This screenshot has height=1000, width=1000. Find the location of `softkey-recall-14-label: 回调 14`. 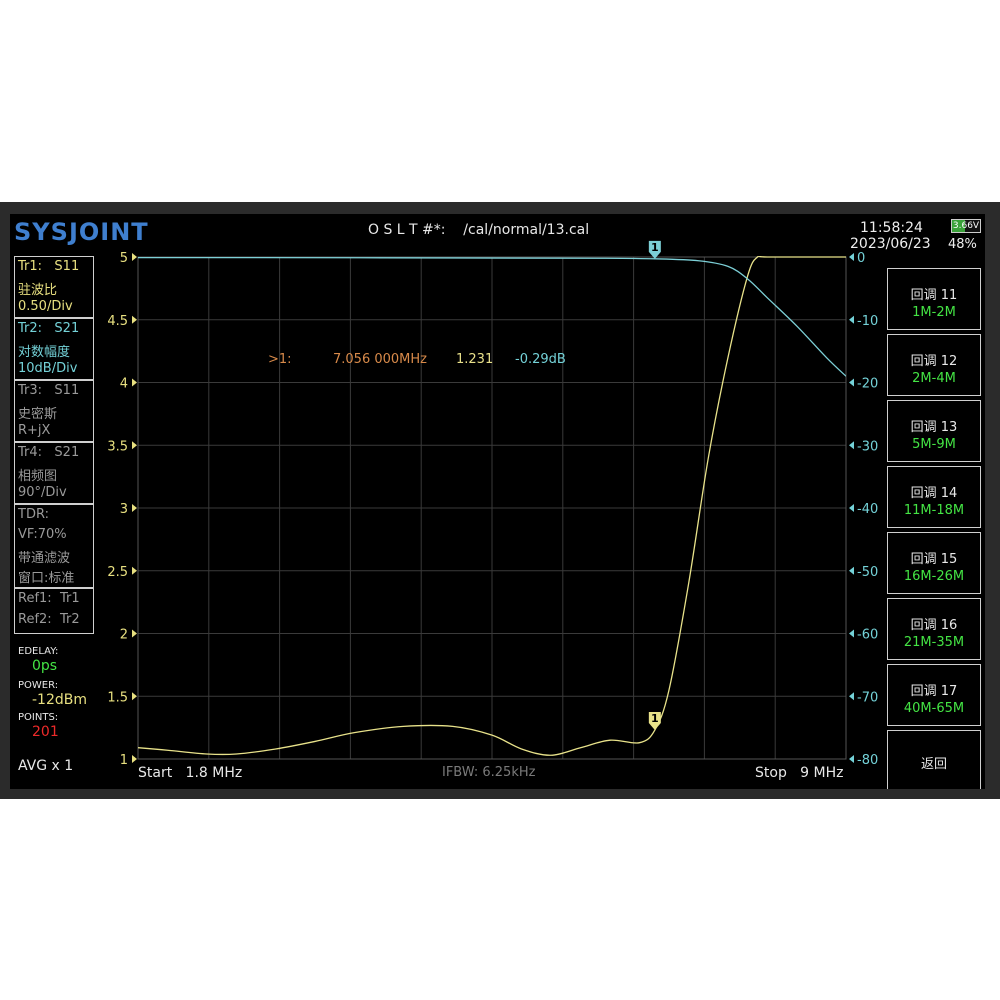

softkey-recall-14-label: 回调 14 is located at coordinates (934, 493).